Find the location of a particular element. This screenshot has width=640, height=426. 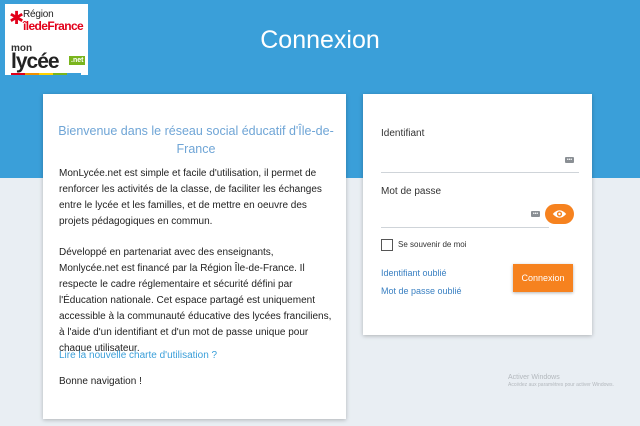

logo: ✱ Région îledeFrance mon lycée .net is located at coordinates (46, 39).